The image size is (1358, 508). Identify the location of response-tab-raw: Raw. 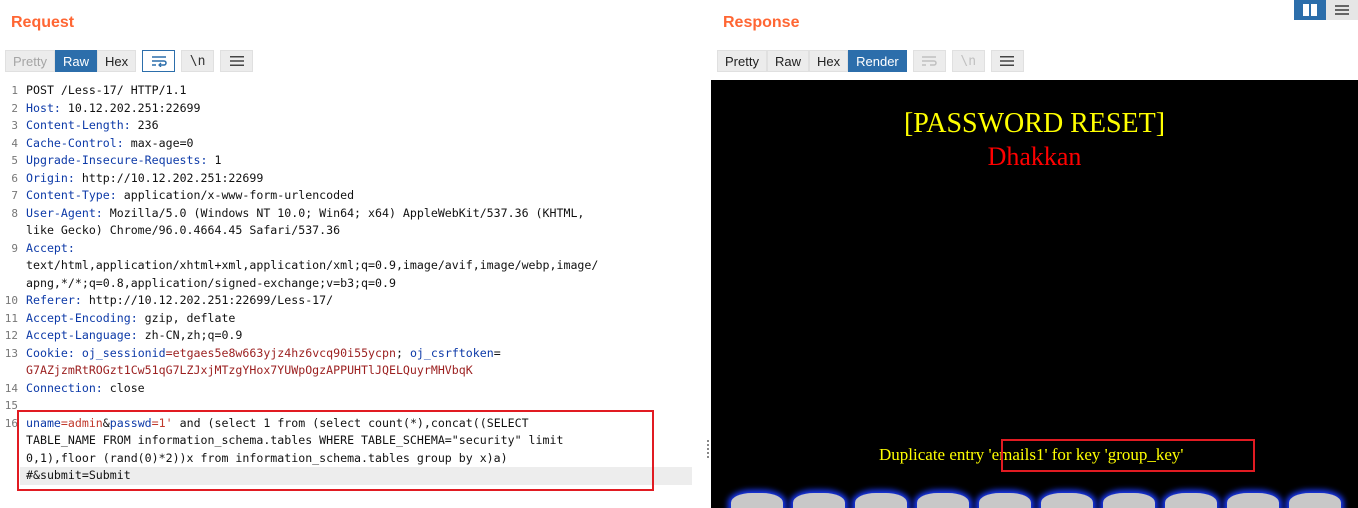
(787, 61).